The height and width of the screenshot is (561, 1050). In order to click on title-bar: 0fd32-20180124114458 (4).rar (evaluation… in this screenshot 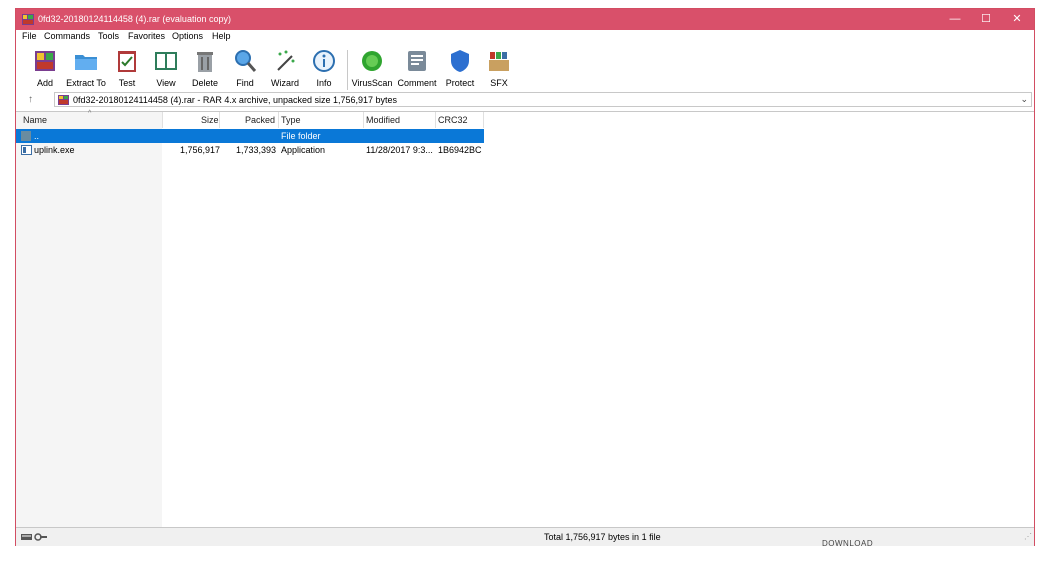, I will do `click(525, 19)`.